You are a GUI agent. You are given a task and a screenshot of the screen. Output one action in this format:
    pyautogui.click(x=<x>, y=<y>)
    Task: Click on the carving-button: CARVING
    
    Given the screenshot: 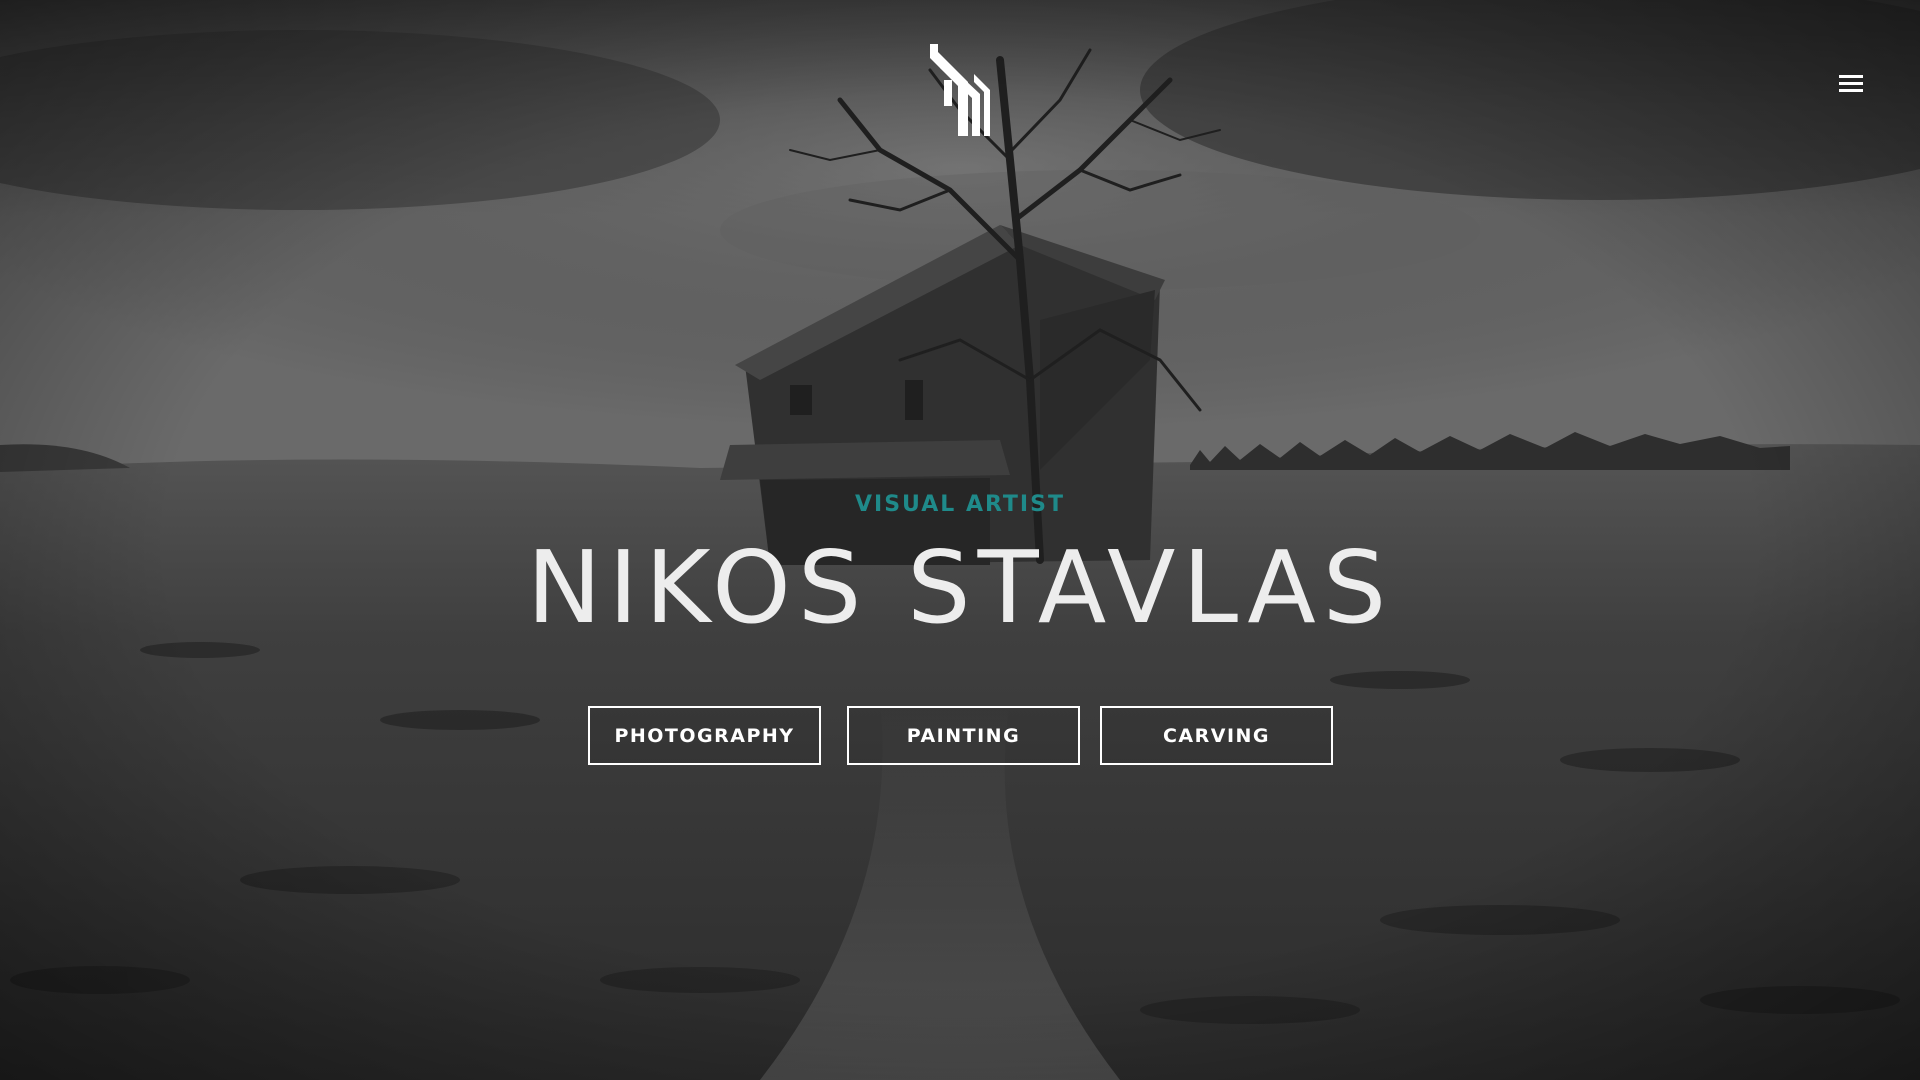 What is the action you would take?
    pyautogui.click(x=1216, y=735)
    